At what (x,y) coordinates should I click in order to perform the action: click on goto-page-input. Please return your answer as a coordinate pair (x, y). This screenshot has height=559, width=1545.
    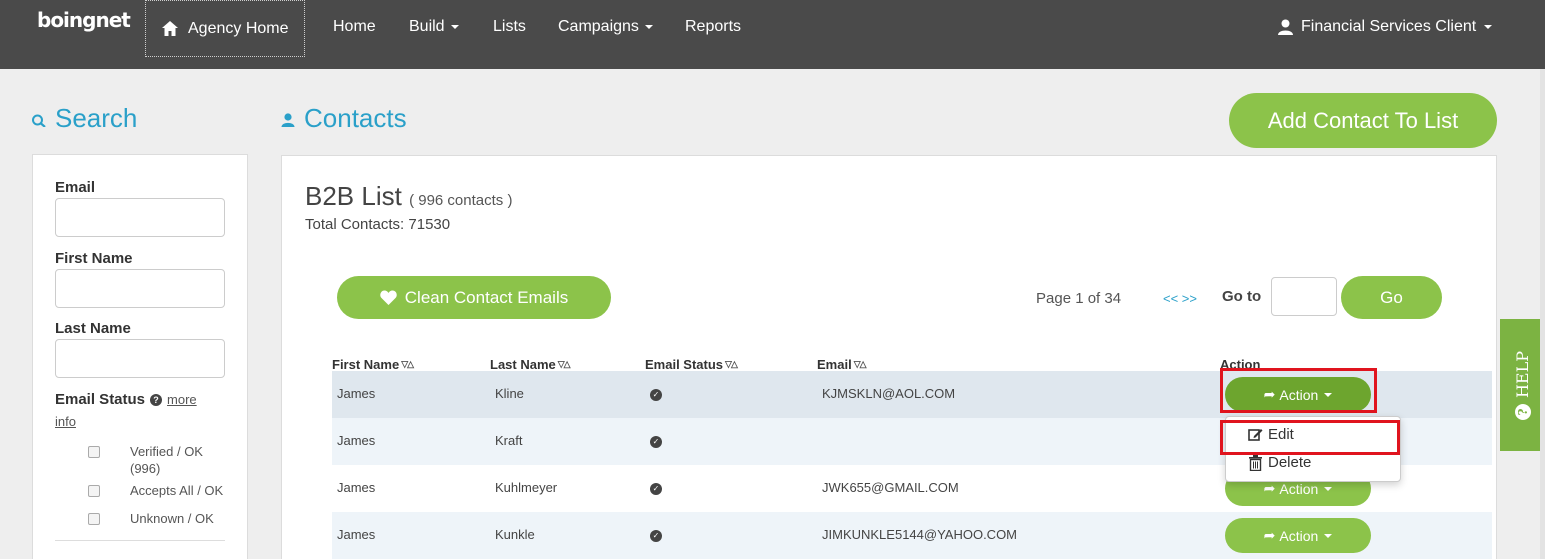
    Looking at the image, I should click on (1304, 296).